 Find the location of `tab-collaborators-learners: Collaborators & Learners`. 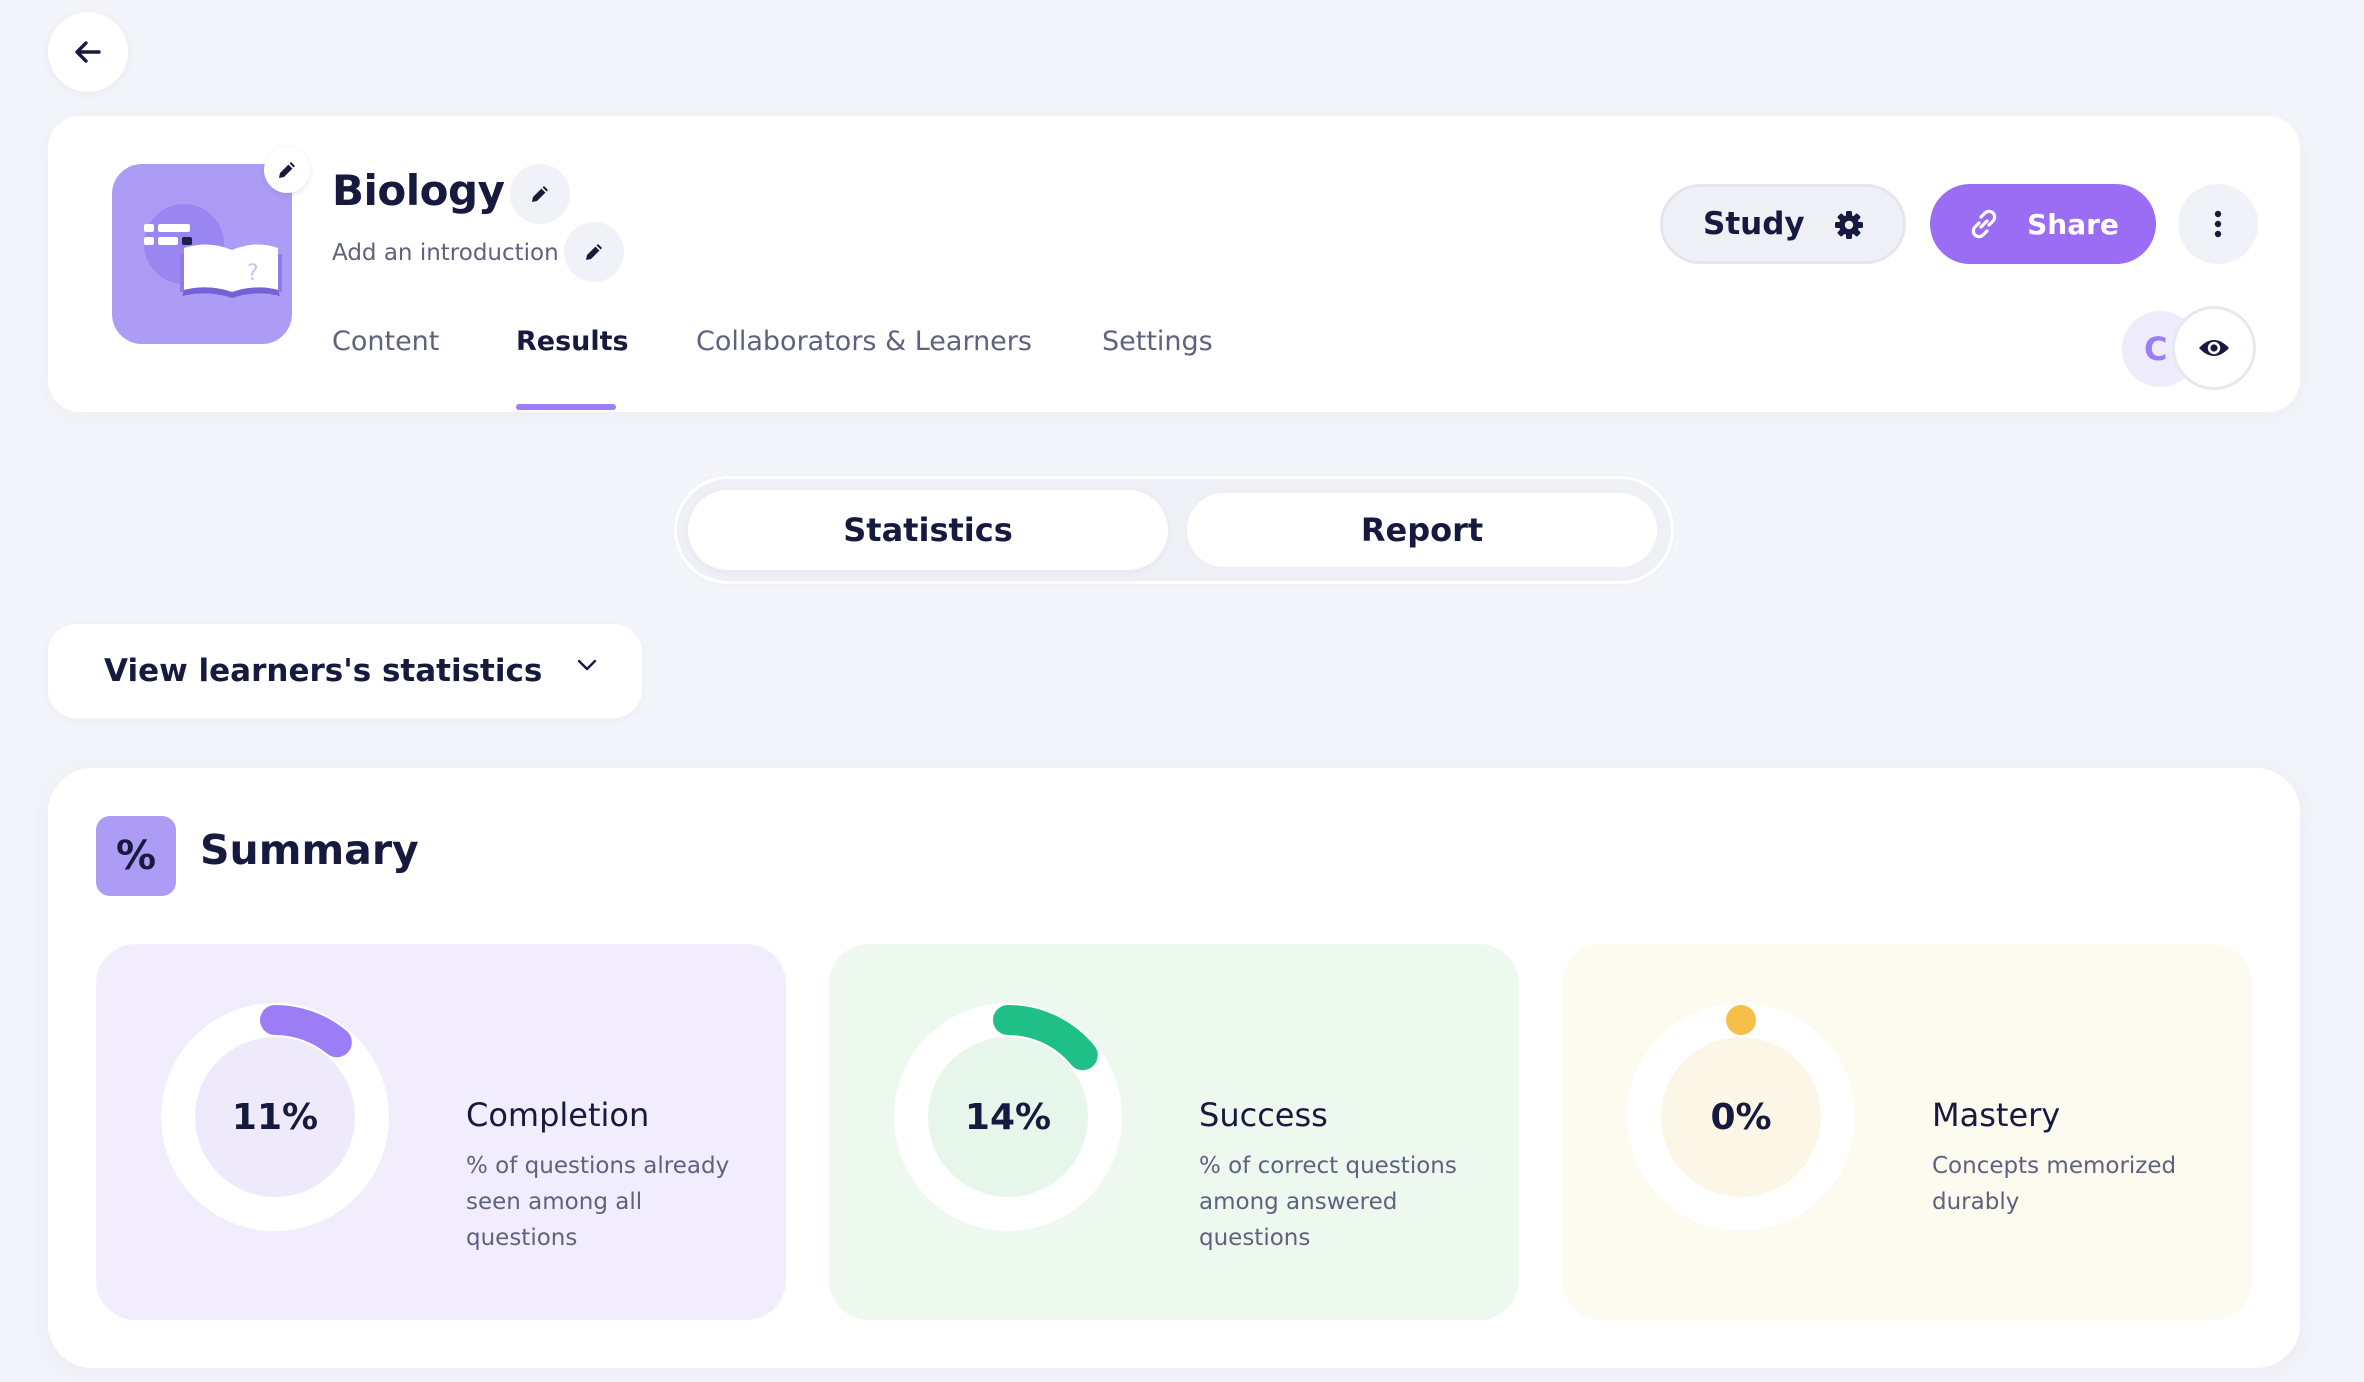

tab-collaborators-learners: Collaborators & Learners is located at coordinates (864, 341).